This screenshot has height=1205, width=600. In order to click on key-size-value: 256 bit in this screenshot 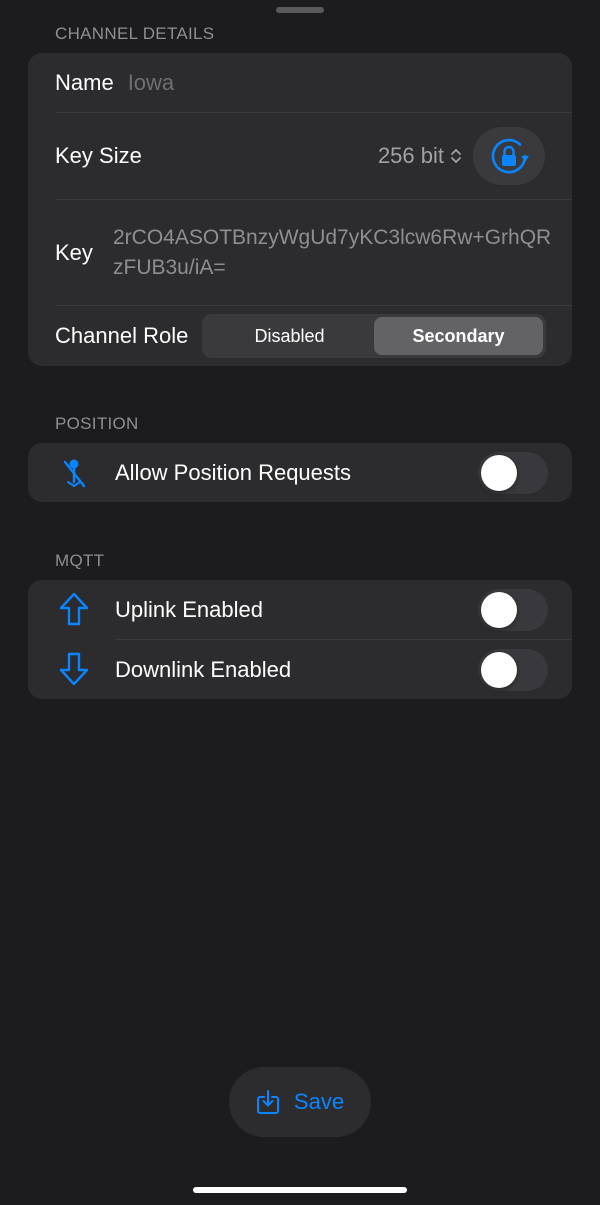, I will do `click(410, 155)`.